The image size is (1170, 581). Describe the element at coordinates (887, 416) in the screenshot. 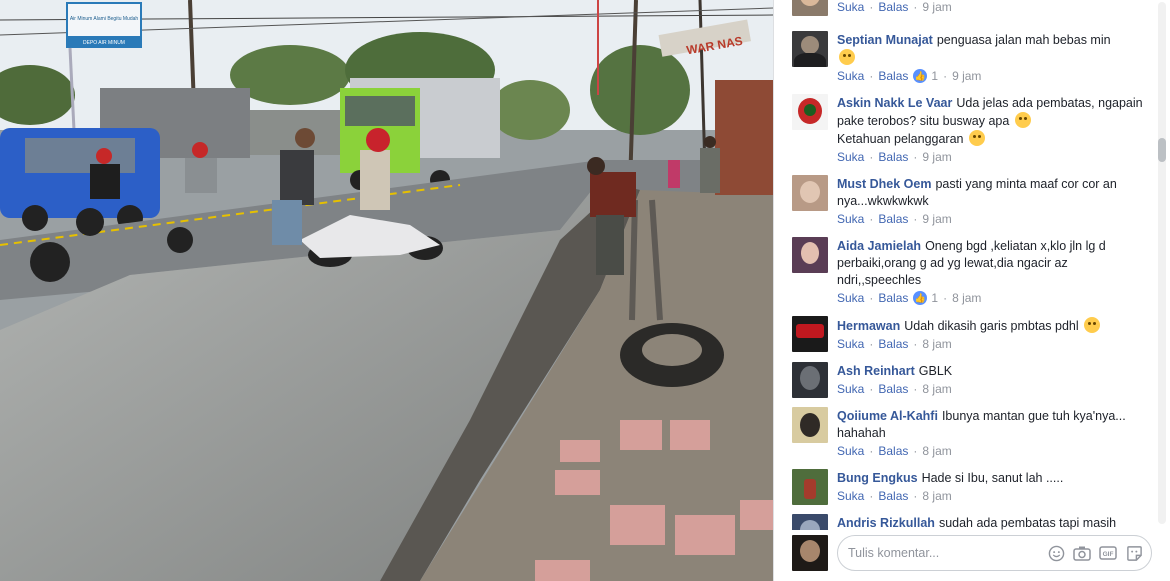

I see `comment-author: Qoiiume Al-Kahfi` at that location.